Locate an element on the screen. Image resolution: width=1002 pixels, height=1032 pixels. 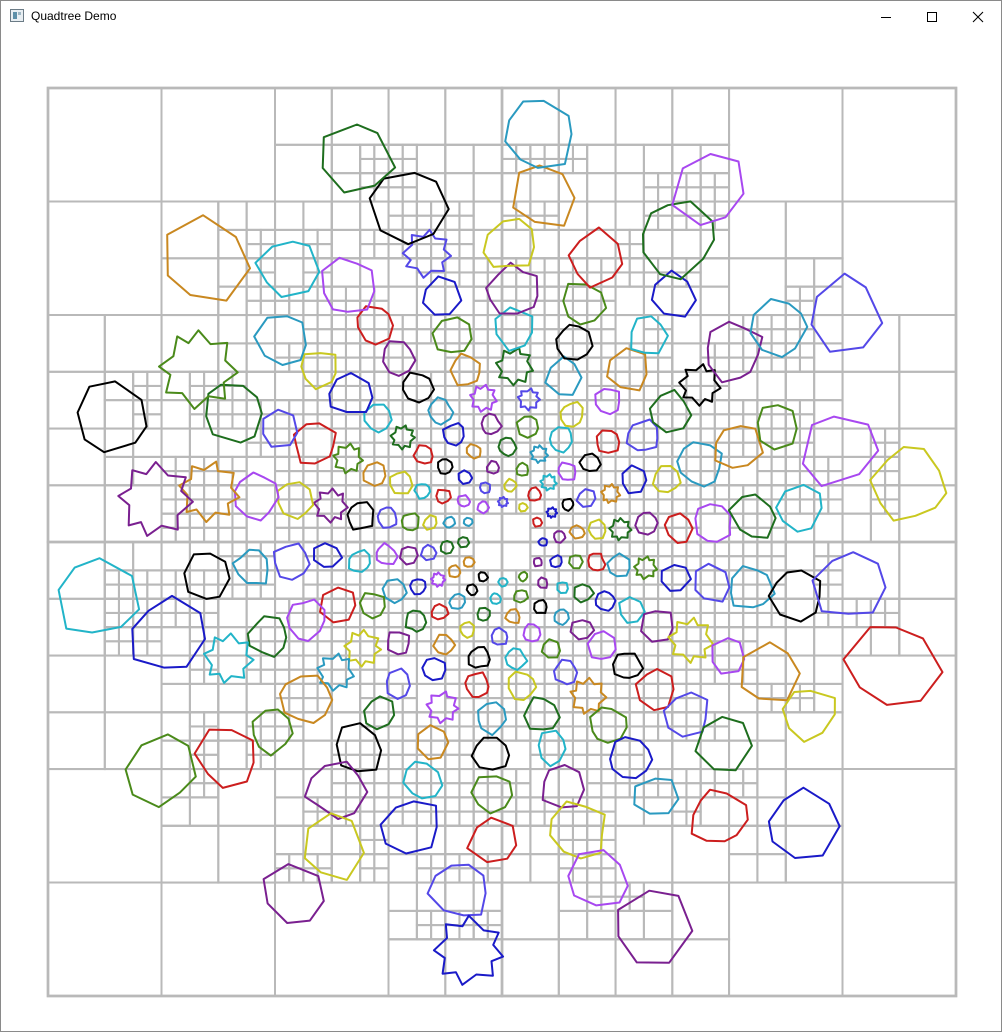
close-button is located at coordinates (978, 16).